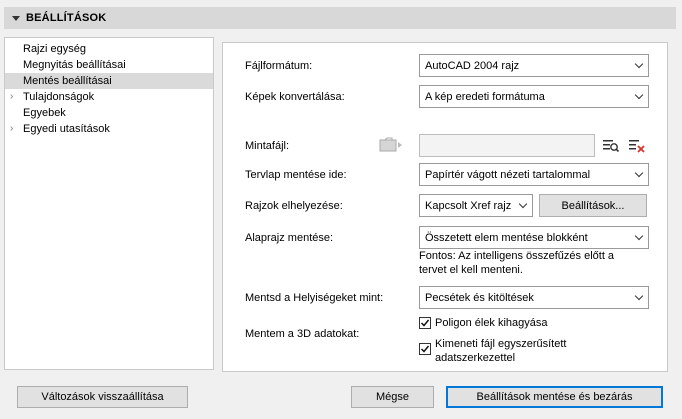 The height and width of the screenshot is (419, 682). Describe the element at coordinates (67, 81) in the screenshot. I see `tree-item-label: Mentés beállításai` at that location.